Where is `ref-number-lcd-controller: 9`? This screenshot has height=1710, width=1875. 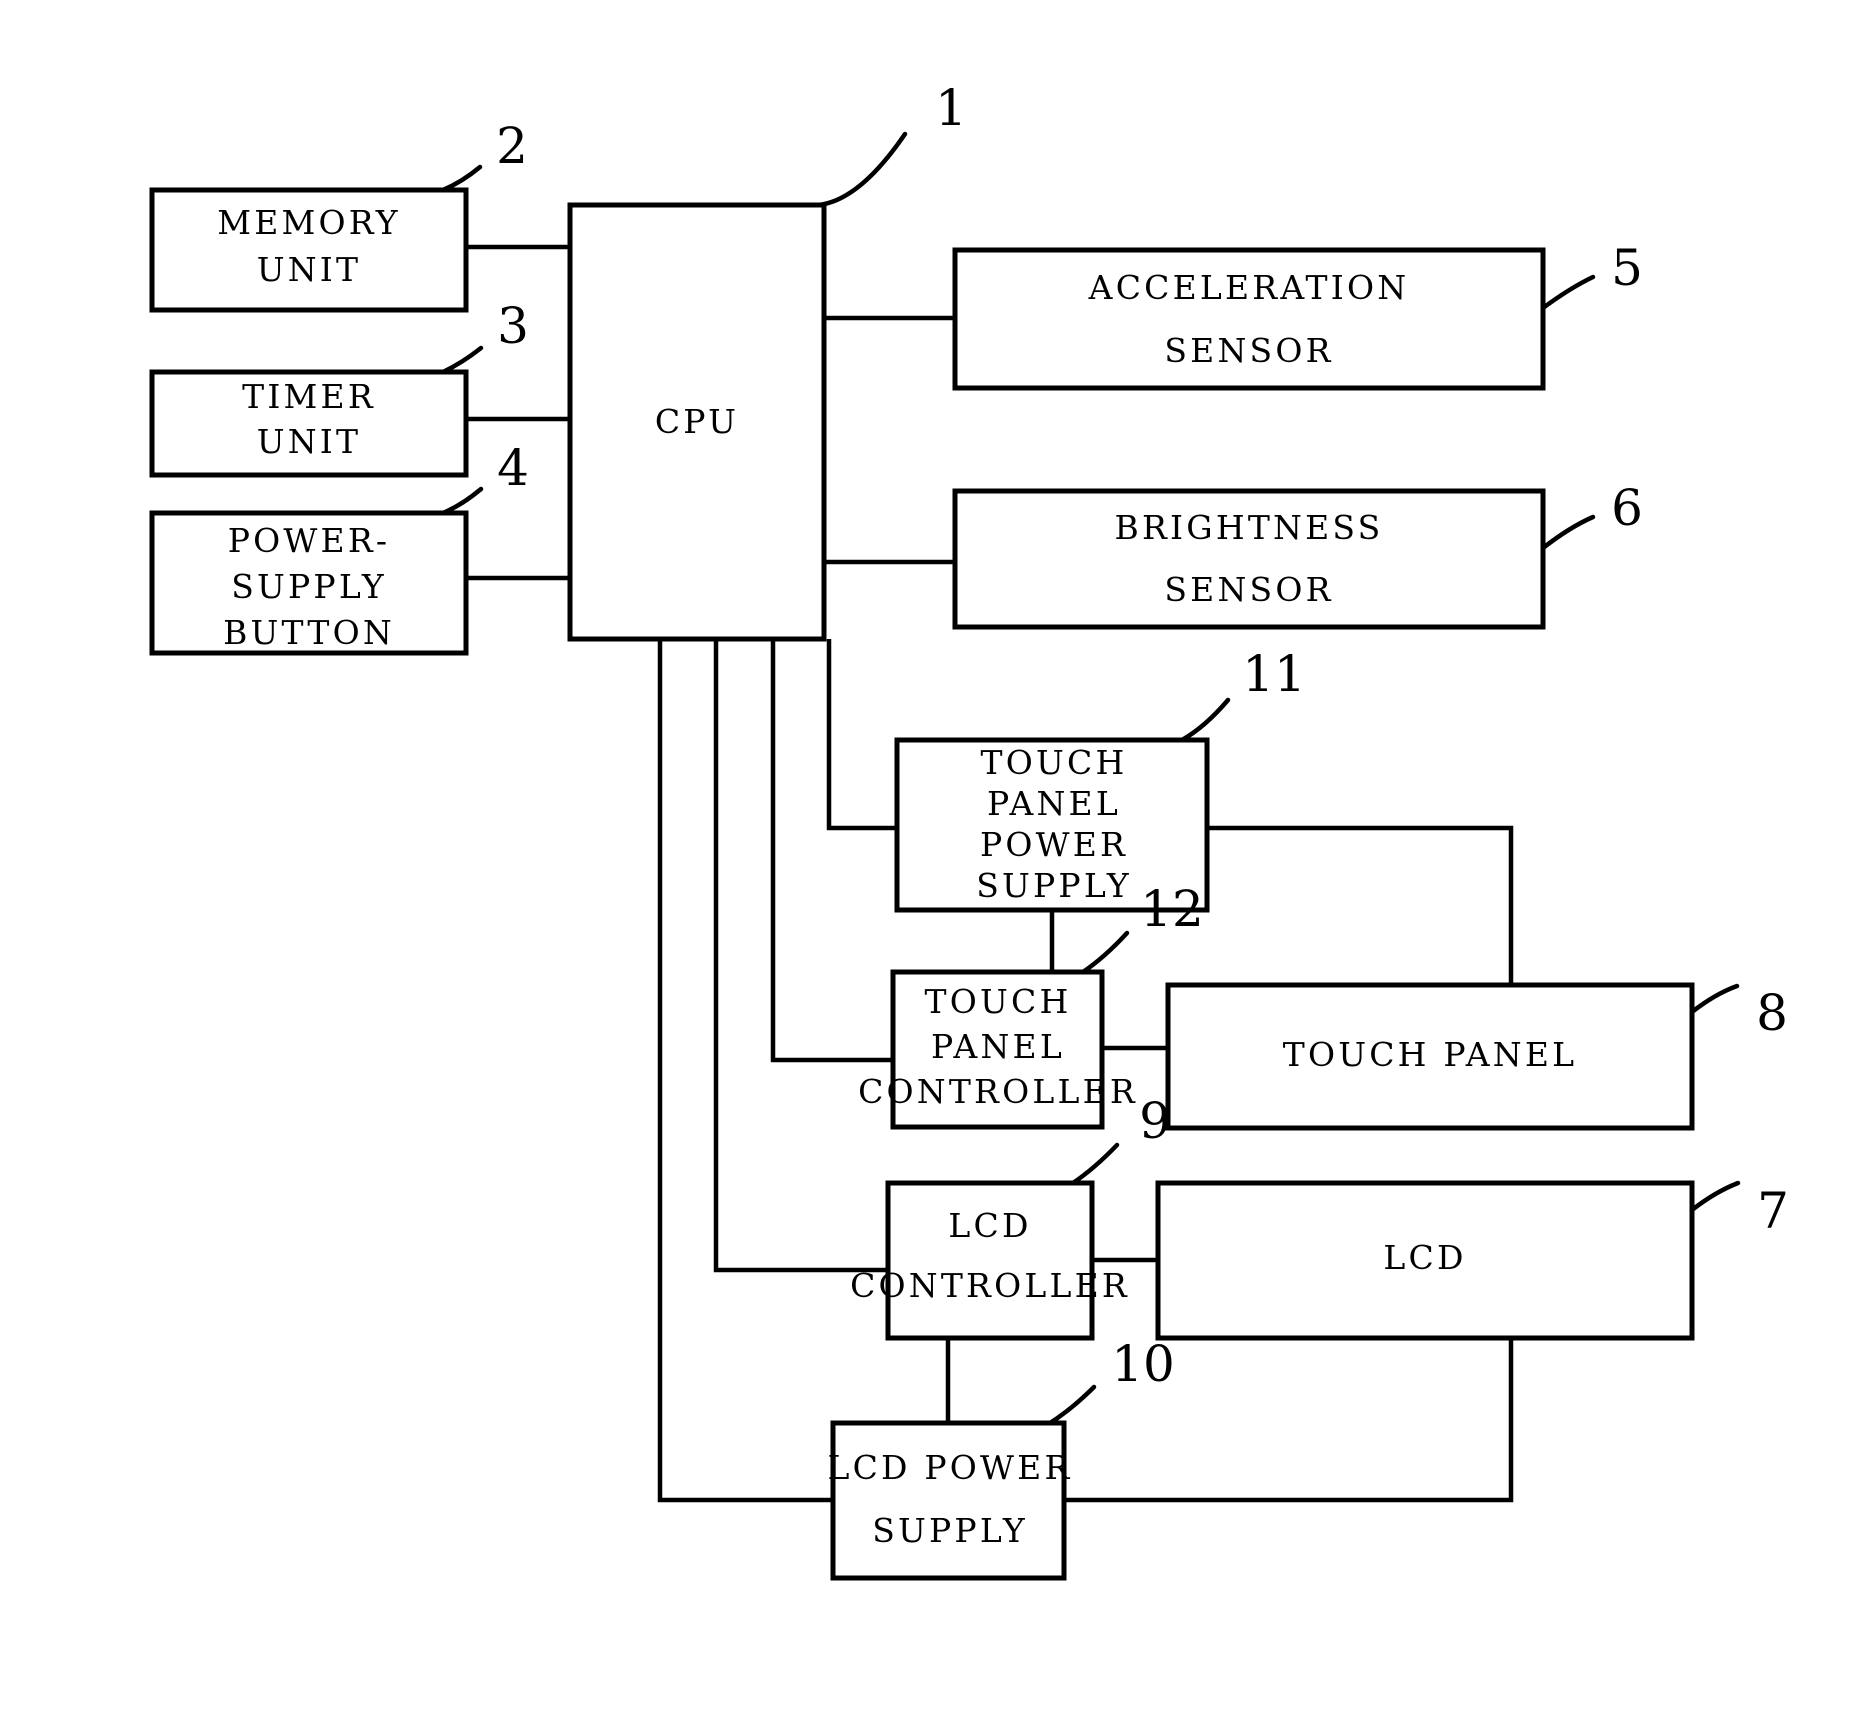
ref-number-lcd-controller: 9 is located at coordinates (1155, 1121).